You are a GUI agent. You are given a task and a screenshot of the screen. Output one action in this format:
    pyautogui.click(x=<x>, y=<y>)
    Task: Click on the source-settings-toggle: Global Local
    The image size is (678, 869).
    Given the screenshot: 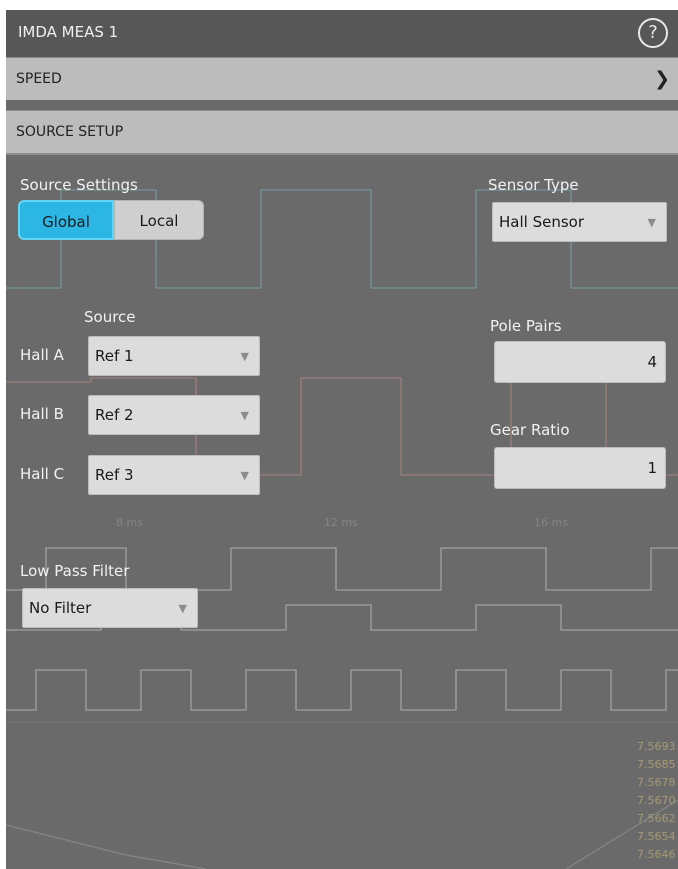 What is the action you would take?
    pyautogui.click(x=111, y=220)
    